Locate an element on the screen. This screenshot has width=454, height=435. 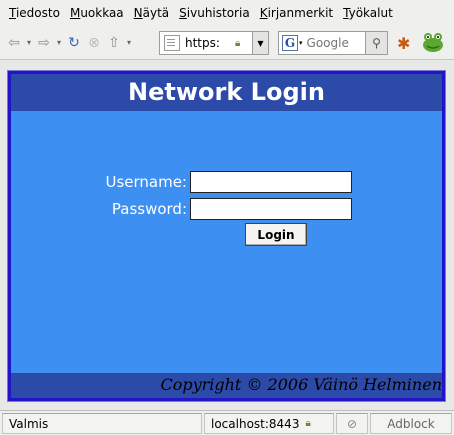
google-engine-icon: G is located at coordinates (290, 43).